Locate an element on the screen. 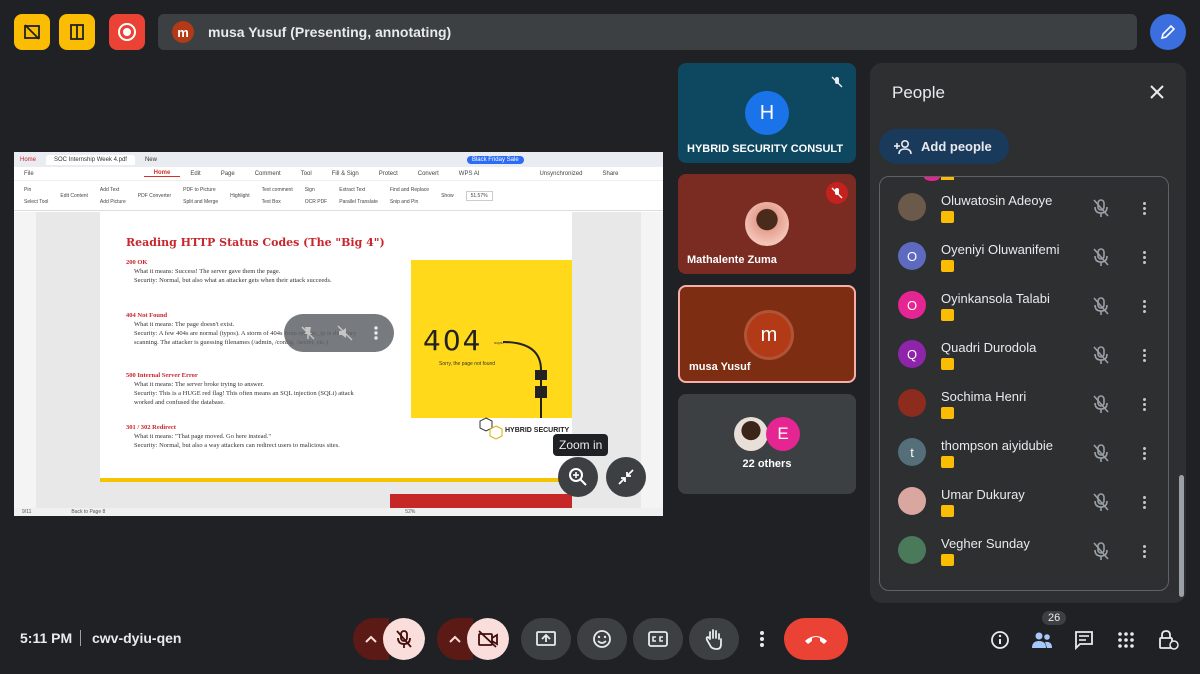 The height and width of the screenshot is (674, 1200). ribbon-add-picture: Add Picture is located at coordinates (112, 201).